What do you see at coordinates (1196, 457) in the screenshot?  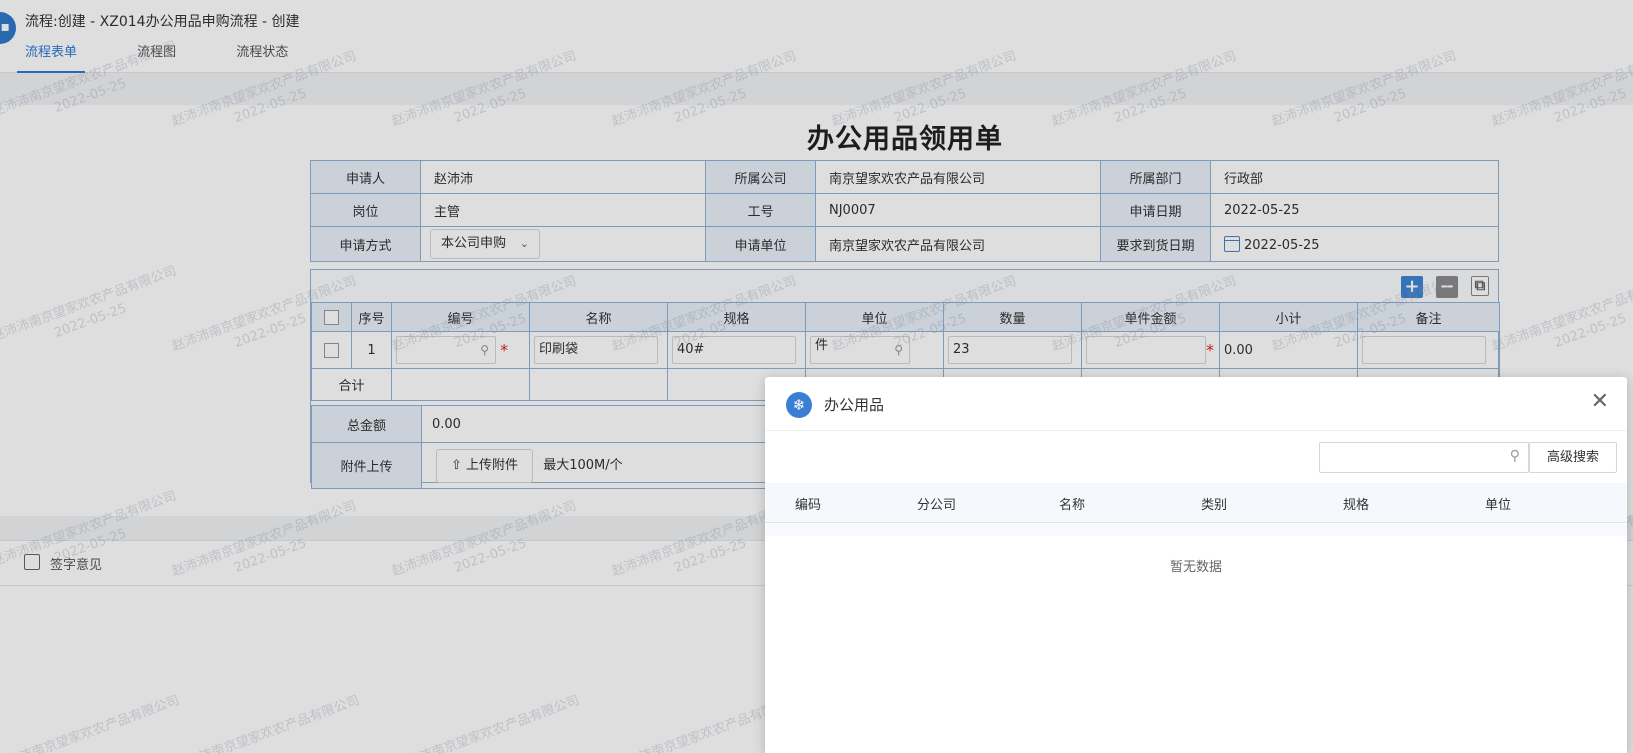 I see `dialog-search-bar: ⚲ 高级搜索` at bounding box center [1196, 457].